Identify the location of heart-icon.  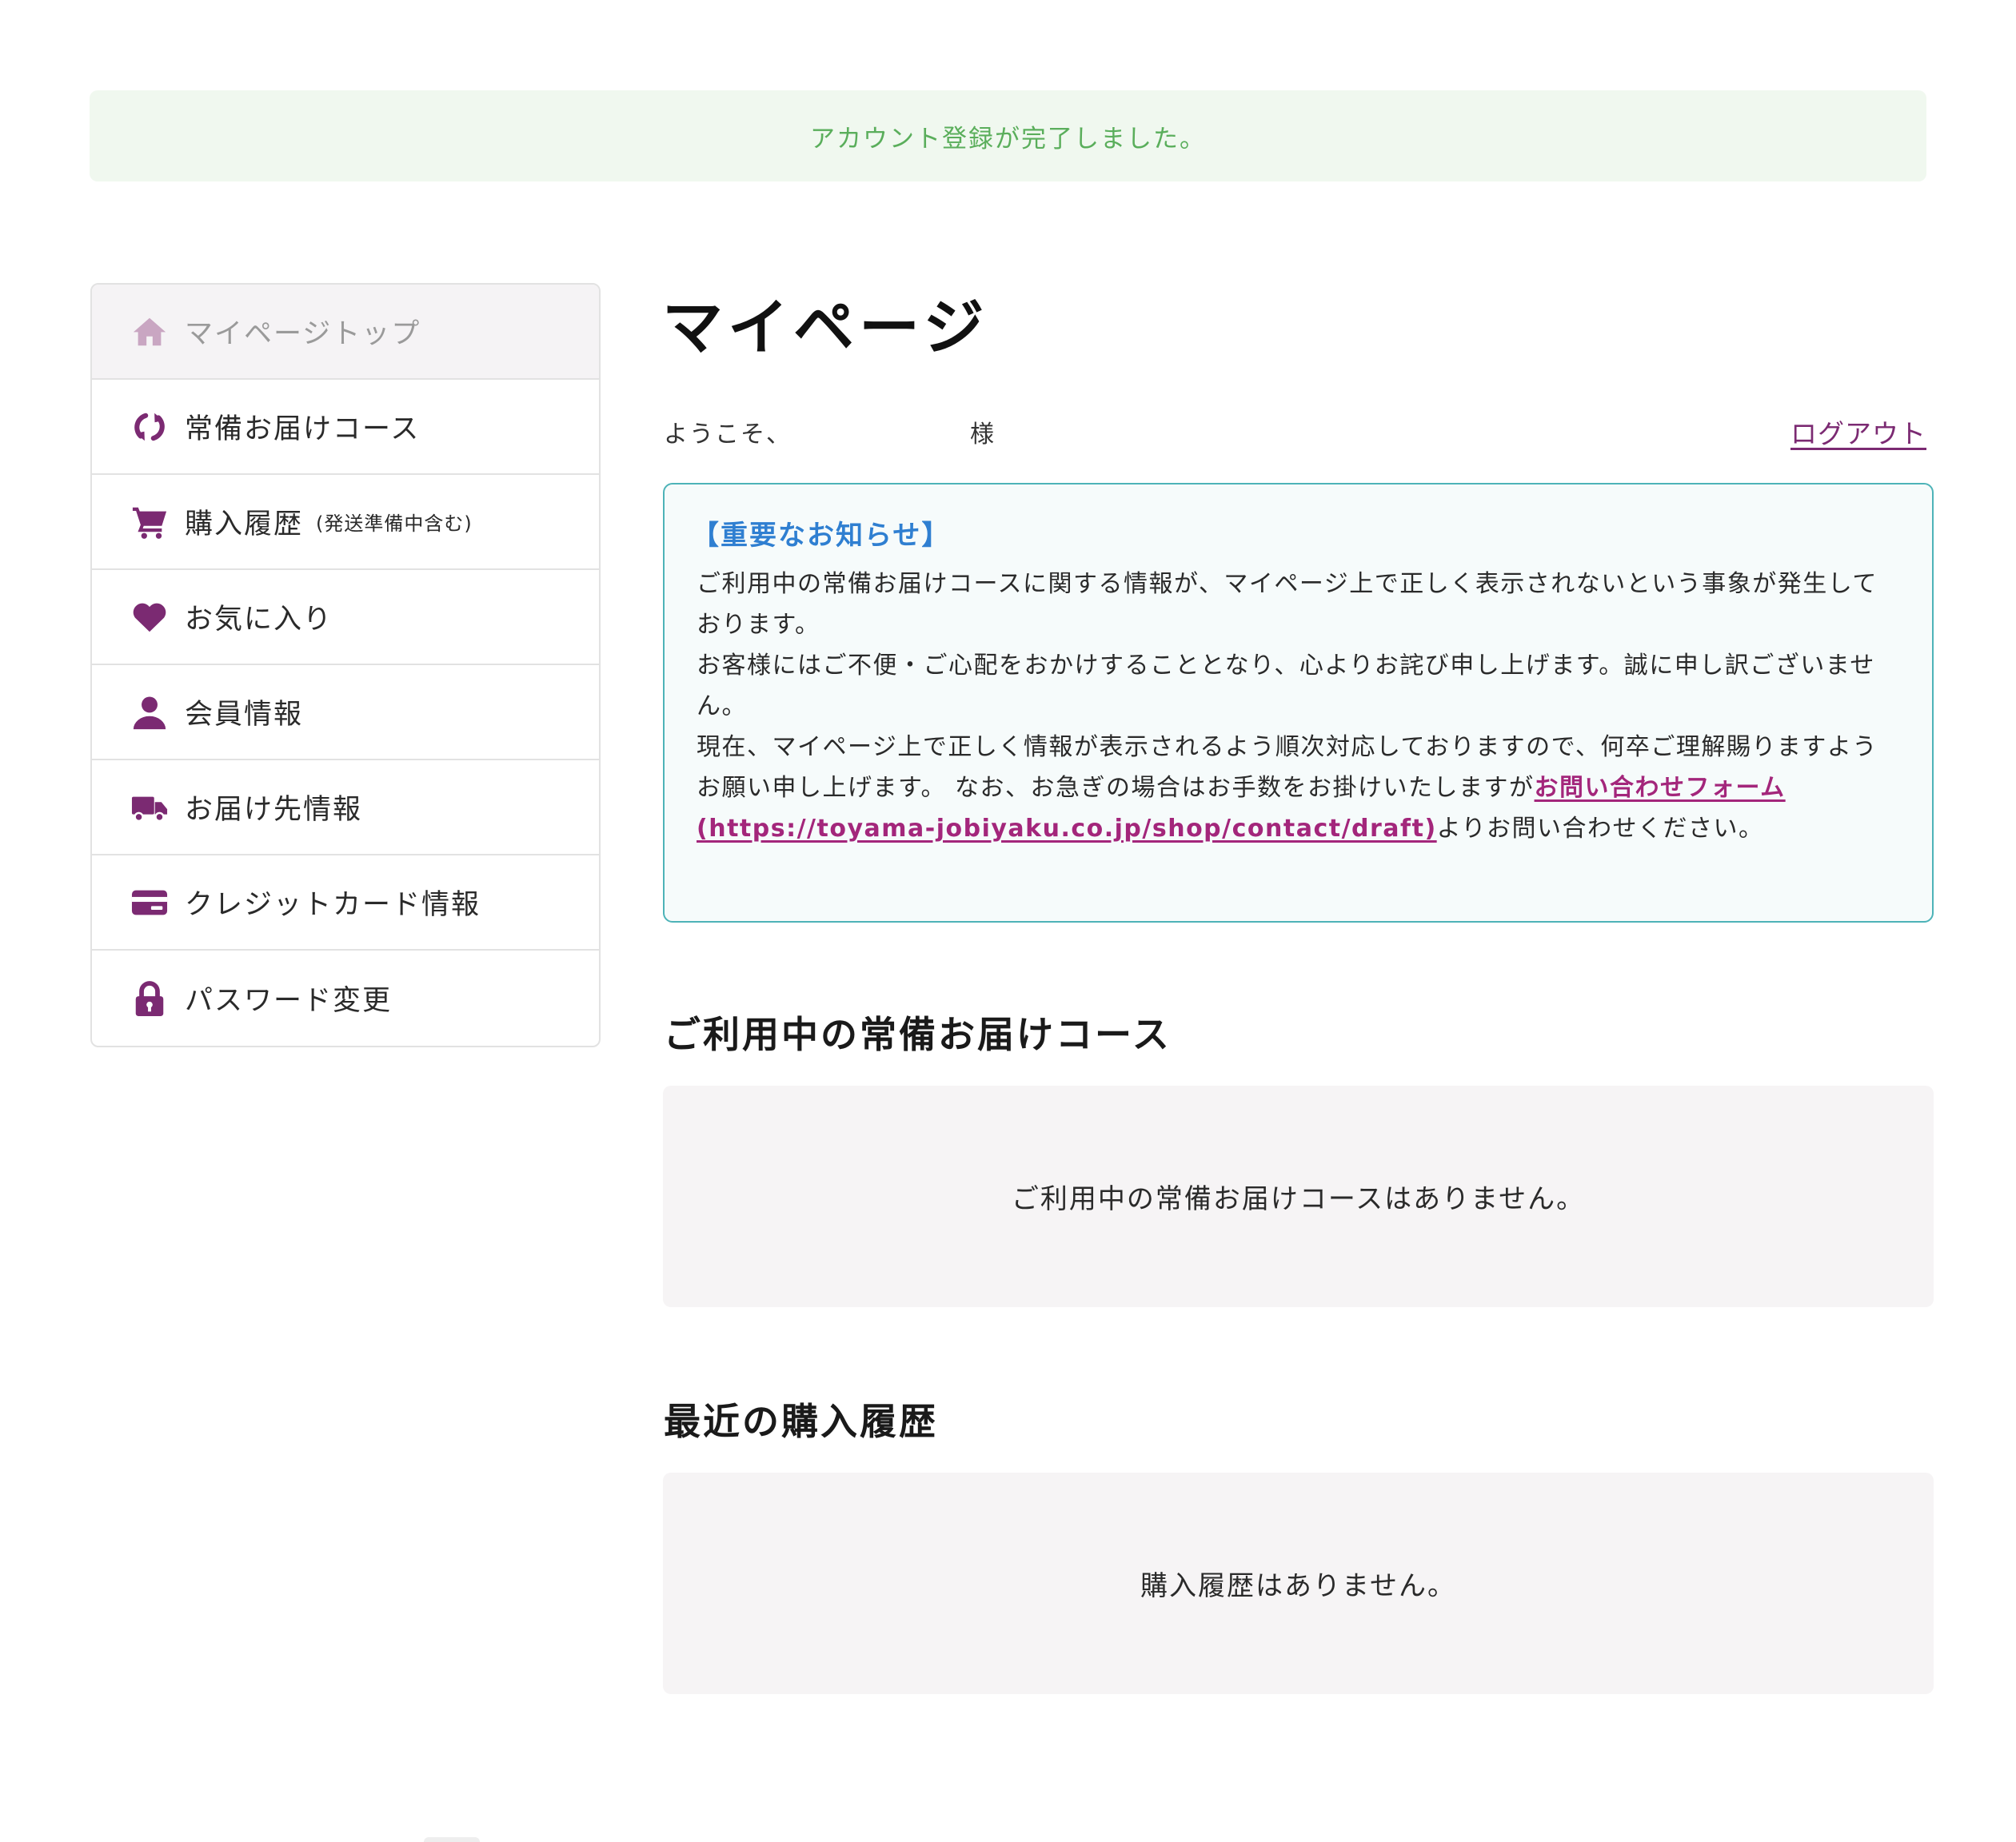
(150, 617).